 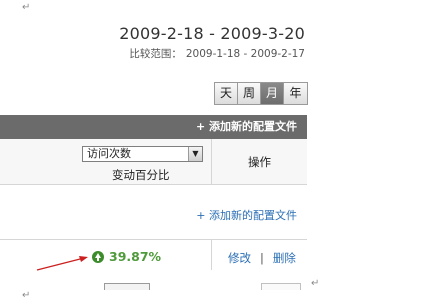 What do you see at coordinates (212, 33) in the screenshot?
I see `date-range-title: 2009-2-18 - 2009-3-20` at bounding box center [212, 33].